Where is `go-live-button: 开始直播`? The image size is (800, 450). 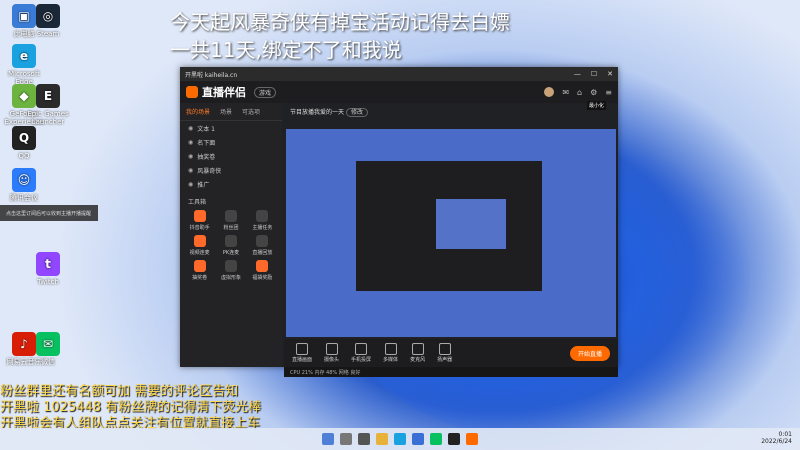 go-live-button: 开始直播 is located at coordinates (589, 353).